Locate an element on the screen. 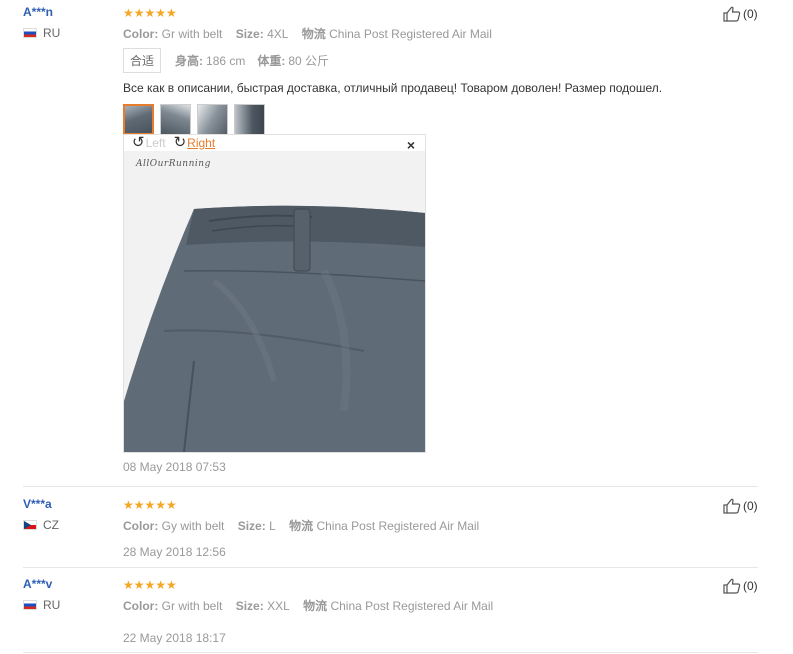  fit-info: 合适 身高: 186 cm 体重: 80 公斤 is located at coordinates (392, 60).